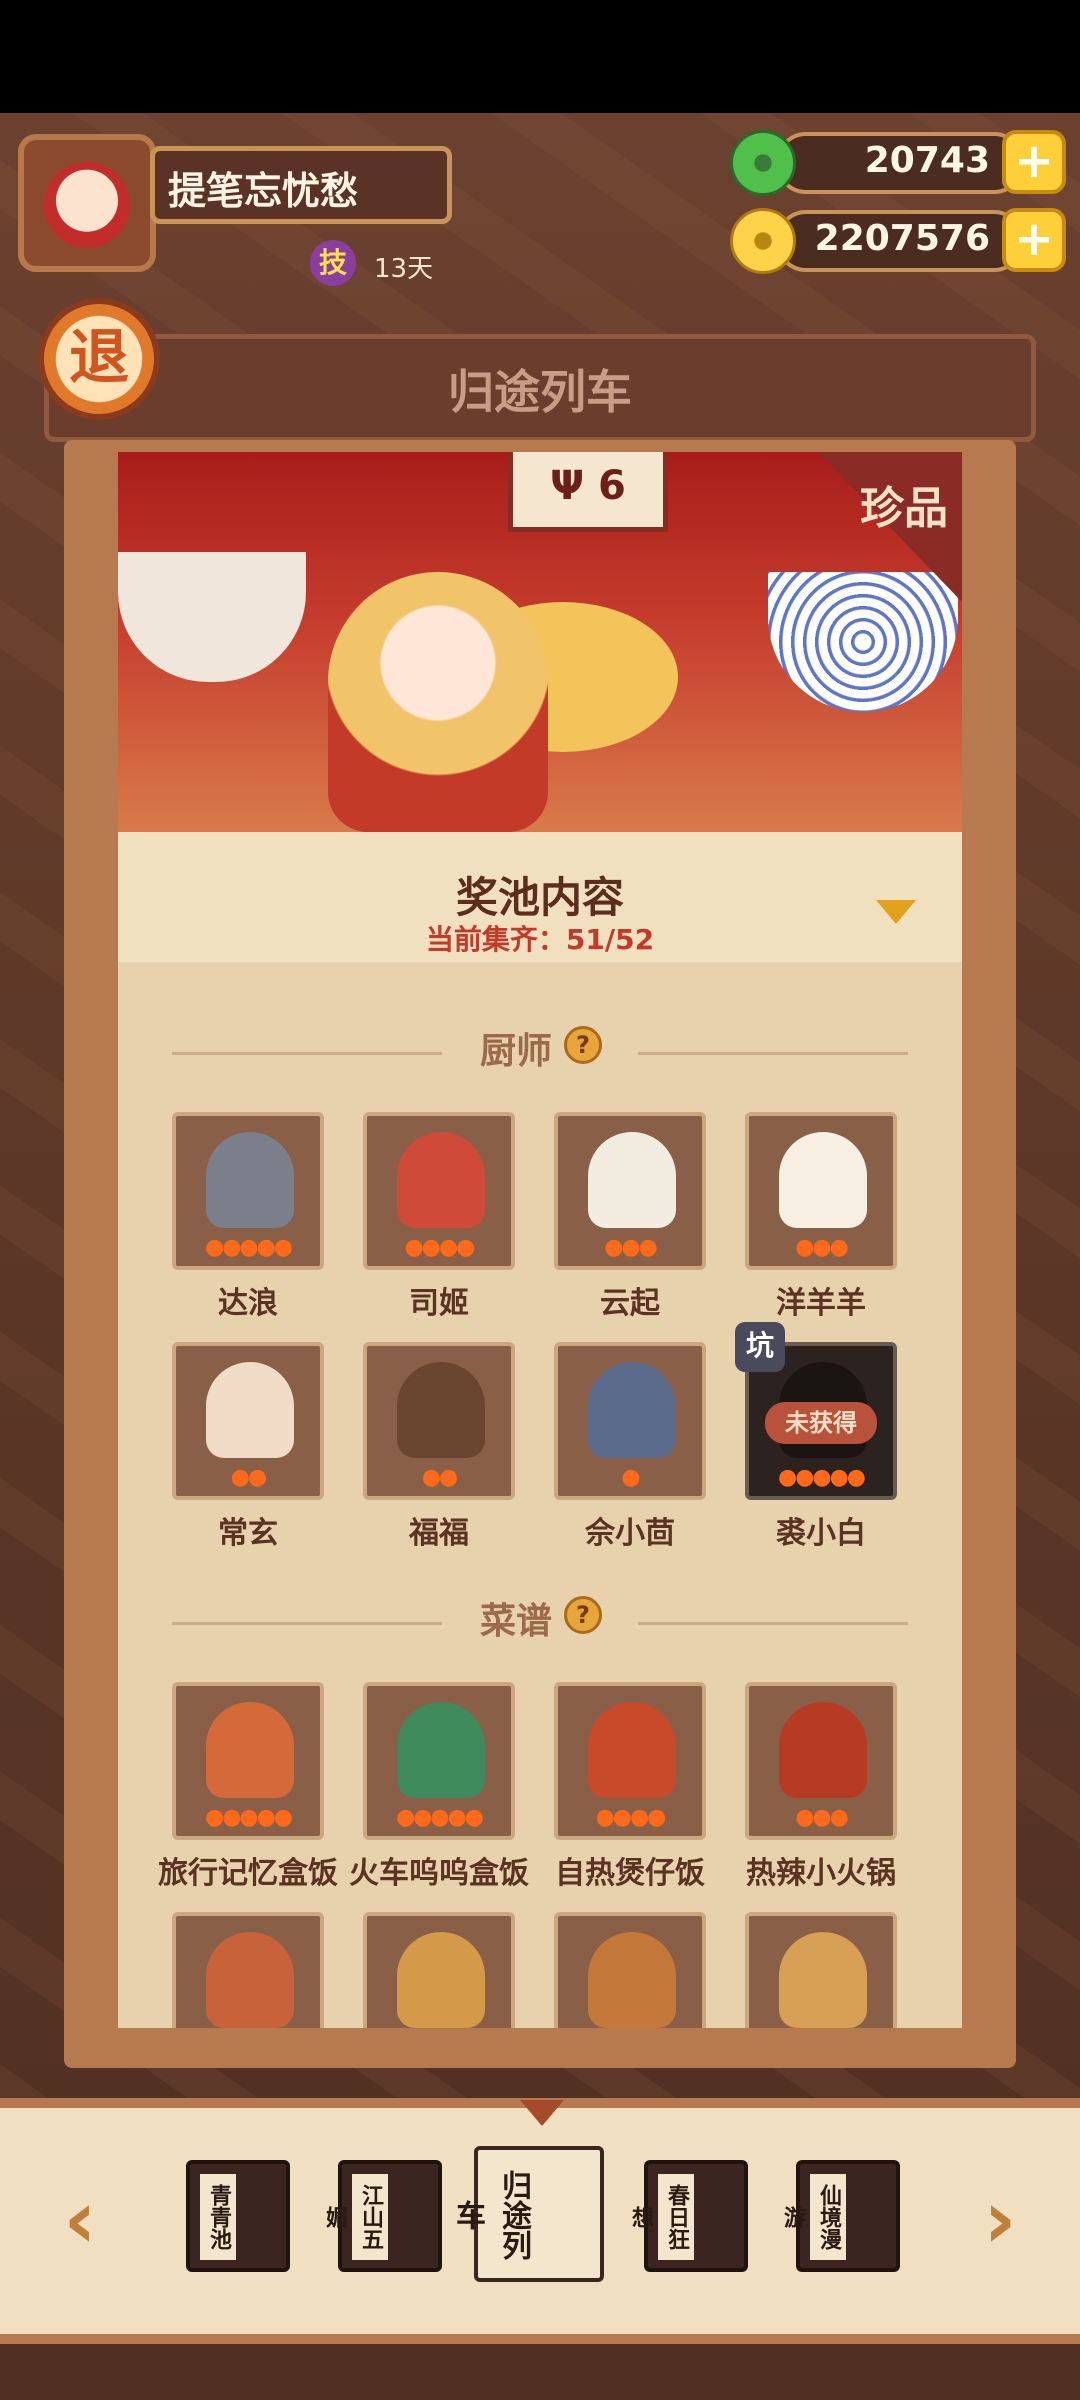 The width and height of the screenshot is (1080, 2400). What do you see at coordinates (813, 2217) in the screenshot?
I see `theme-book-label: 仙境漫游` at bounding box center [813, 2217].